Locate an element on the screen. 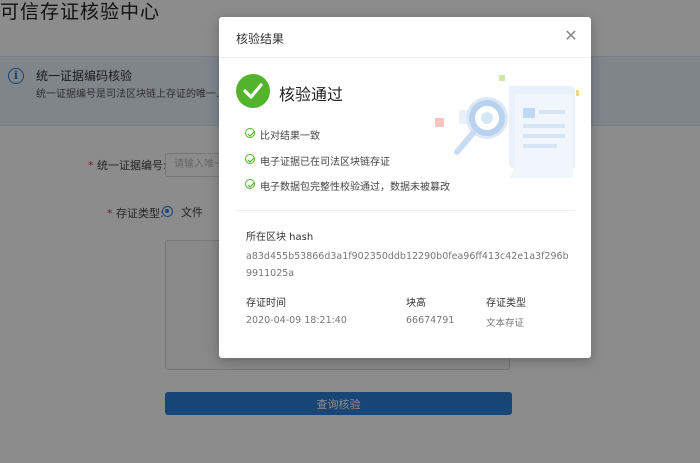 Image resolution: width=700 pixels, height=463 pixels. modal-header: 核验结果 ✕ is located at coordinates (405, 37).